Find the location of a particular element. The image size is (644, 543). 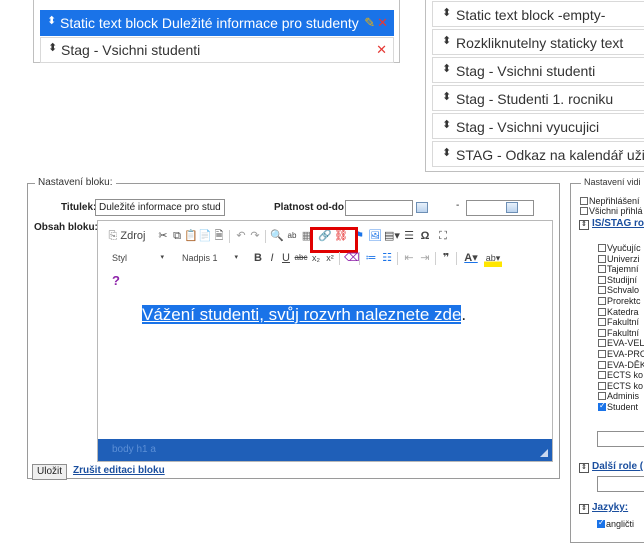

italic-icon: I is located at coordinates (272, 258).